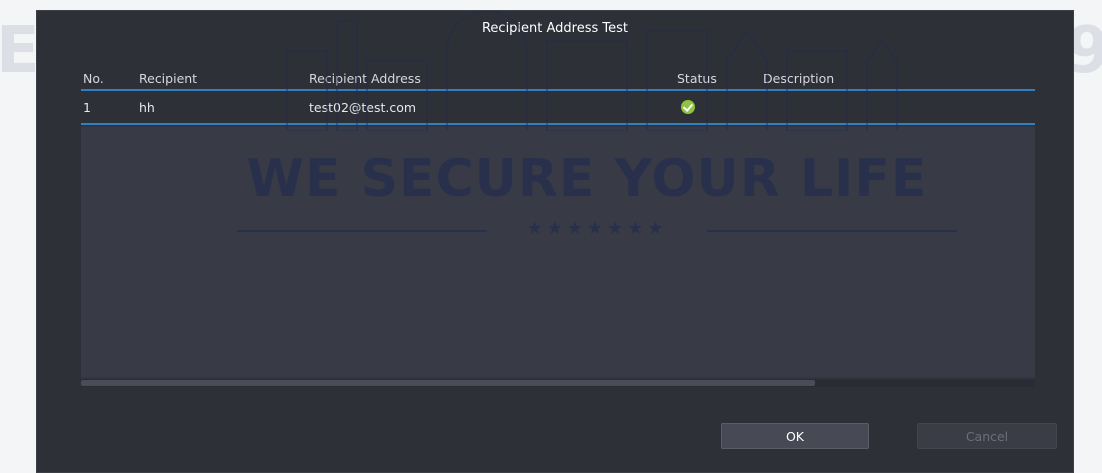  Describe the element at coordinates (558, 108) in the screenshot. I see `table-row: 1 hh test02@test.com` at that location.